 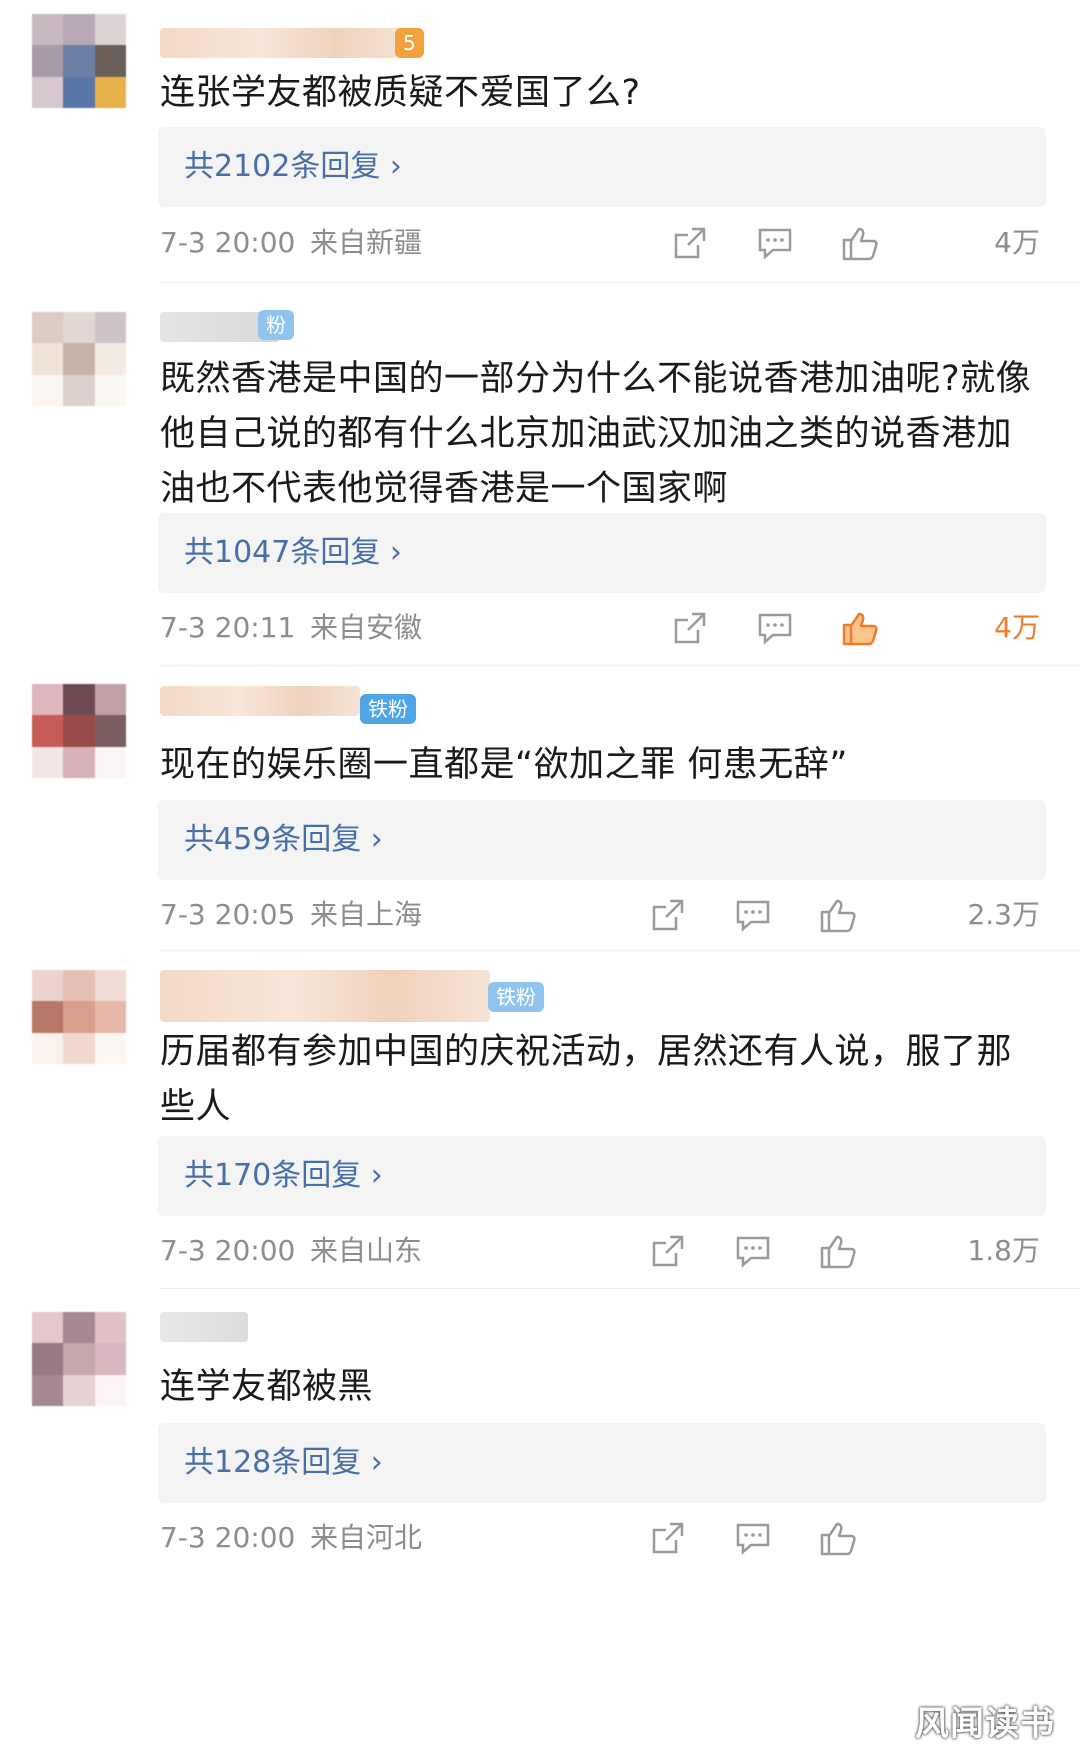 What do you see at coordinates (600, 1538) in the screenshot?
I see `comment-meta: 7-3 20:00 来自河北` at bounding box center [600, 1538].